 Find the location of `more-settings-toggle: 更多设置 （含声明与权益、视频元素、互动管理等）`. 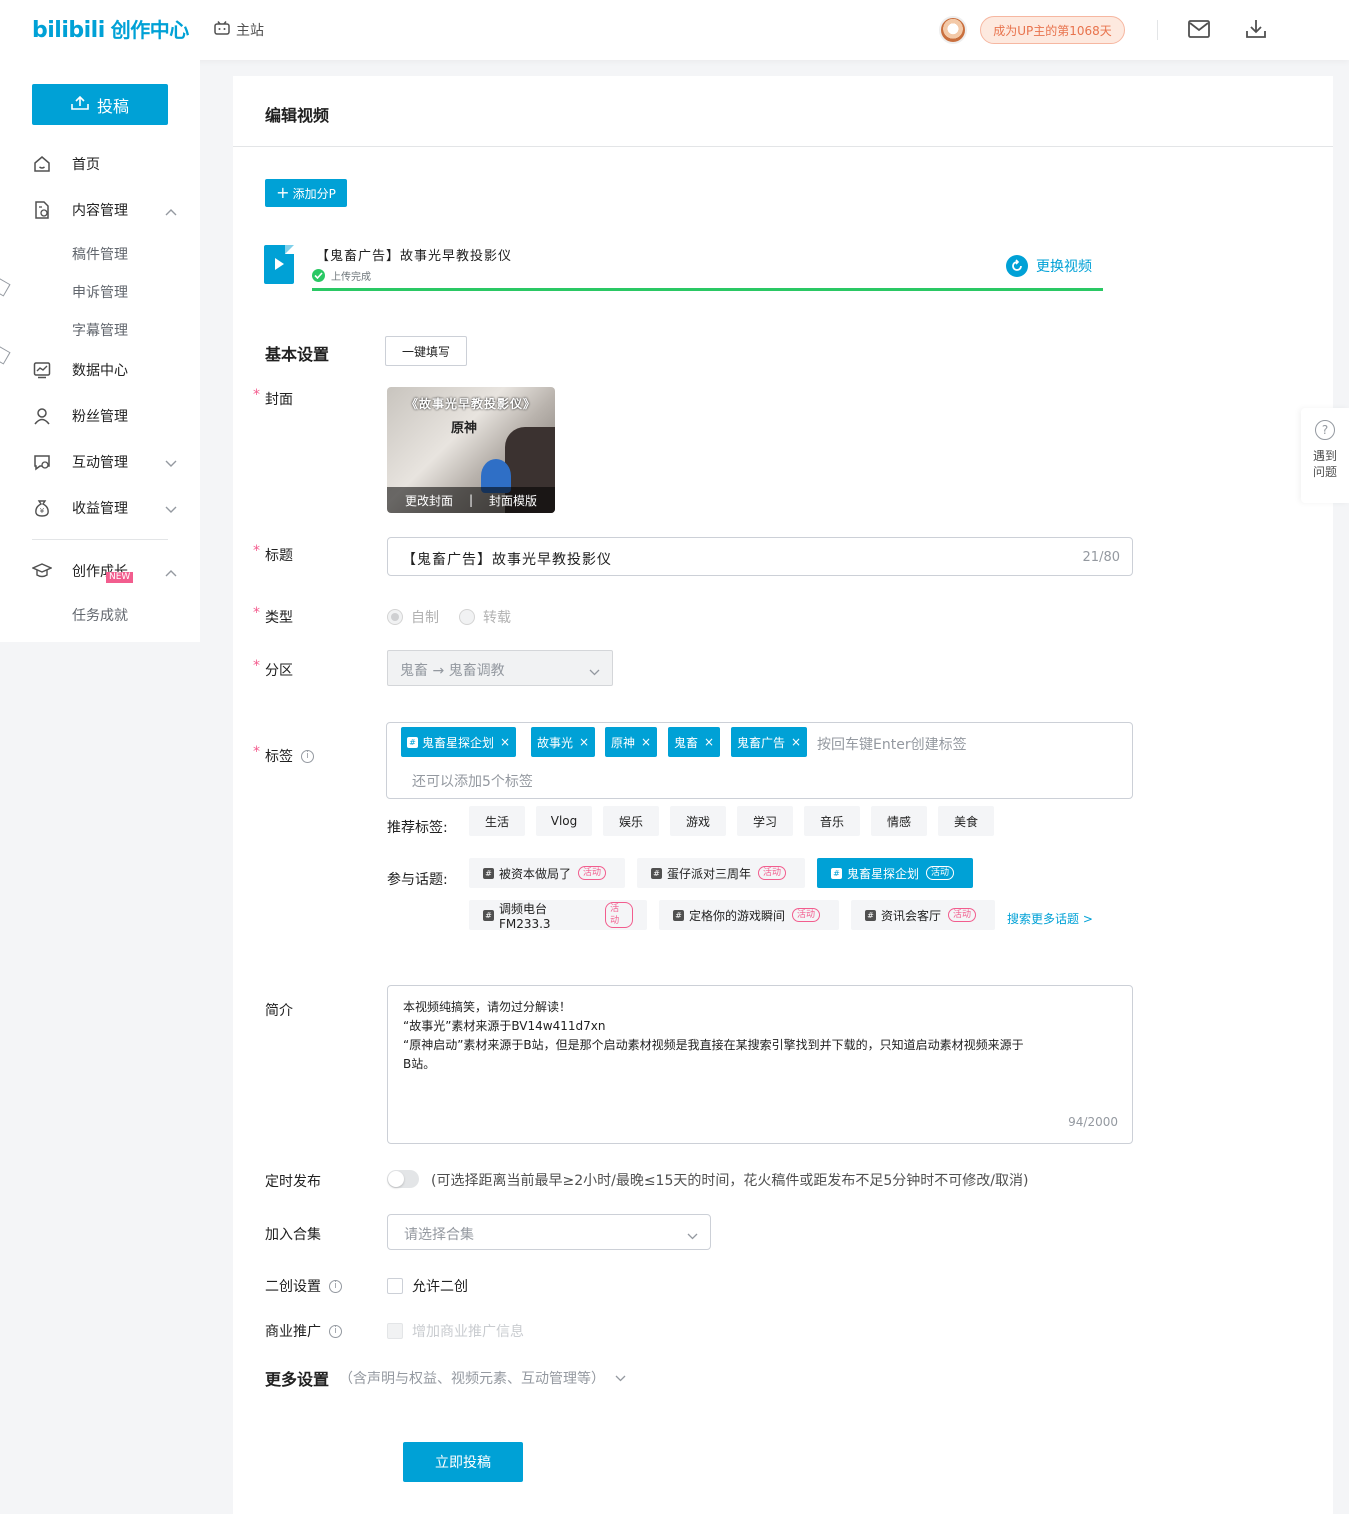

more-settings-toggle: 更多设置 （含声明与权益、视频元素、互动管理等） is located at coordinates (445, 1378).